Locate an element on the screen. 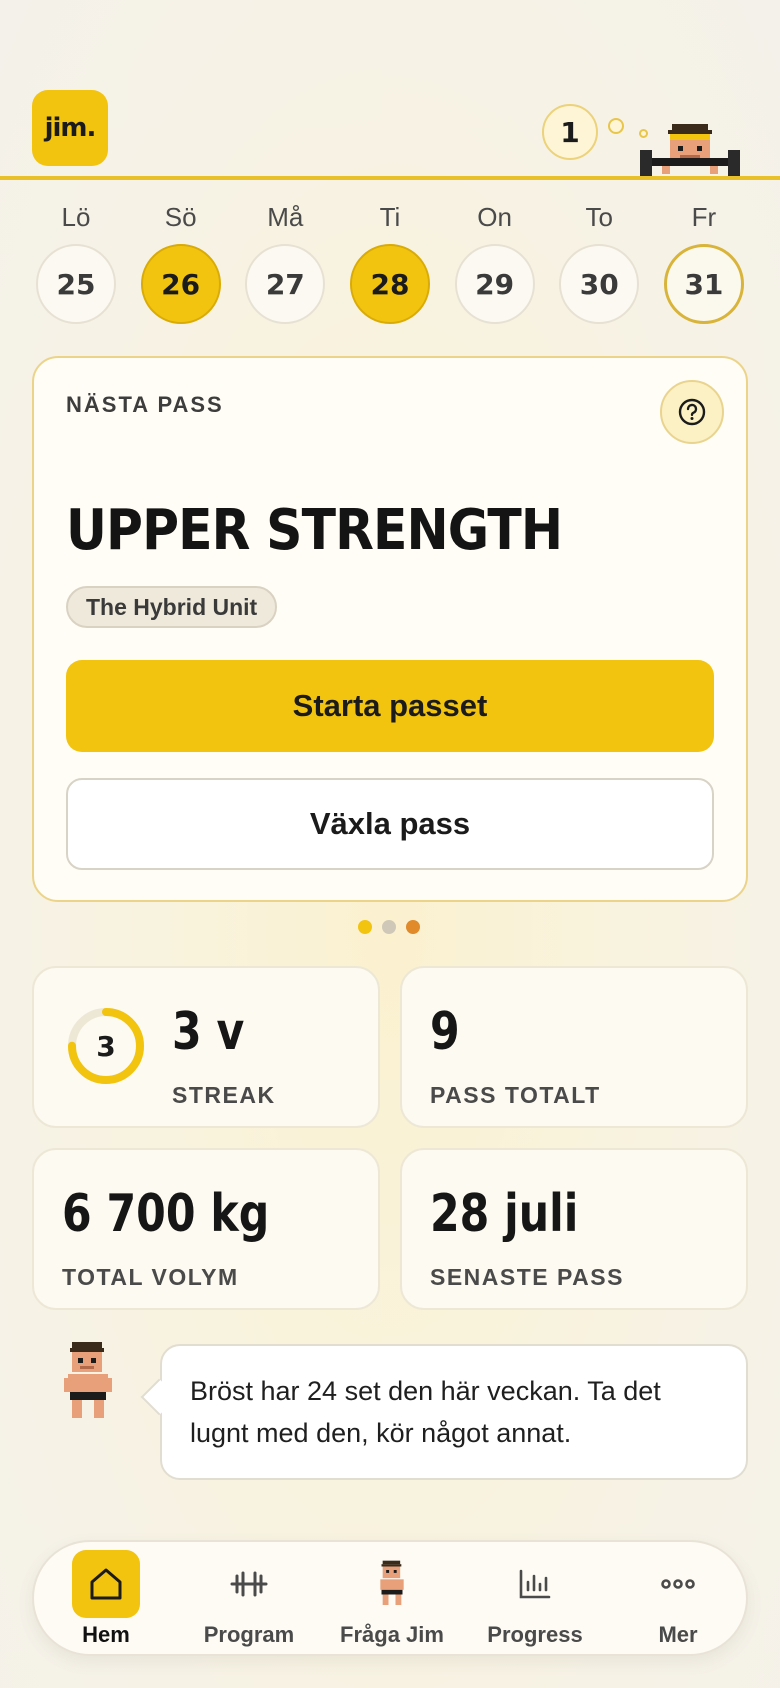 This screenshot has height=1688, width=780. next-session-label: NÄSTA PASS is located at coordinates (145, 404).